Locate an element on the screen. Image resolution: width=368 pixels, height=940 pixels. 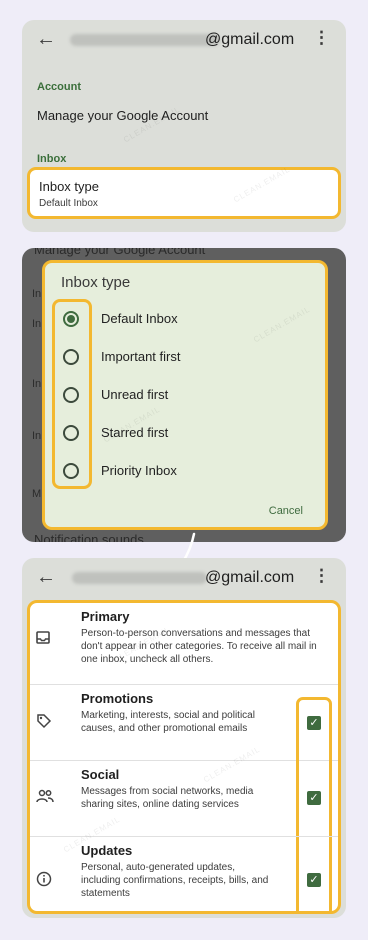
category-title: Social is located at coordinates (100, 774).